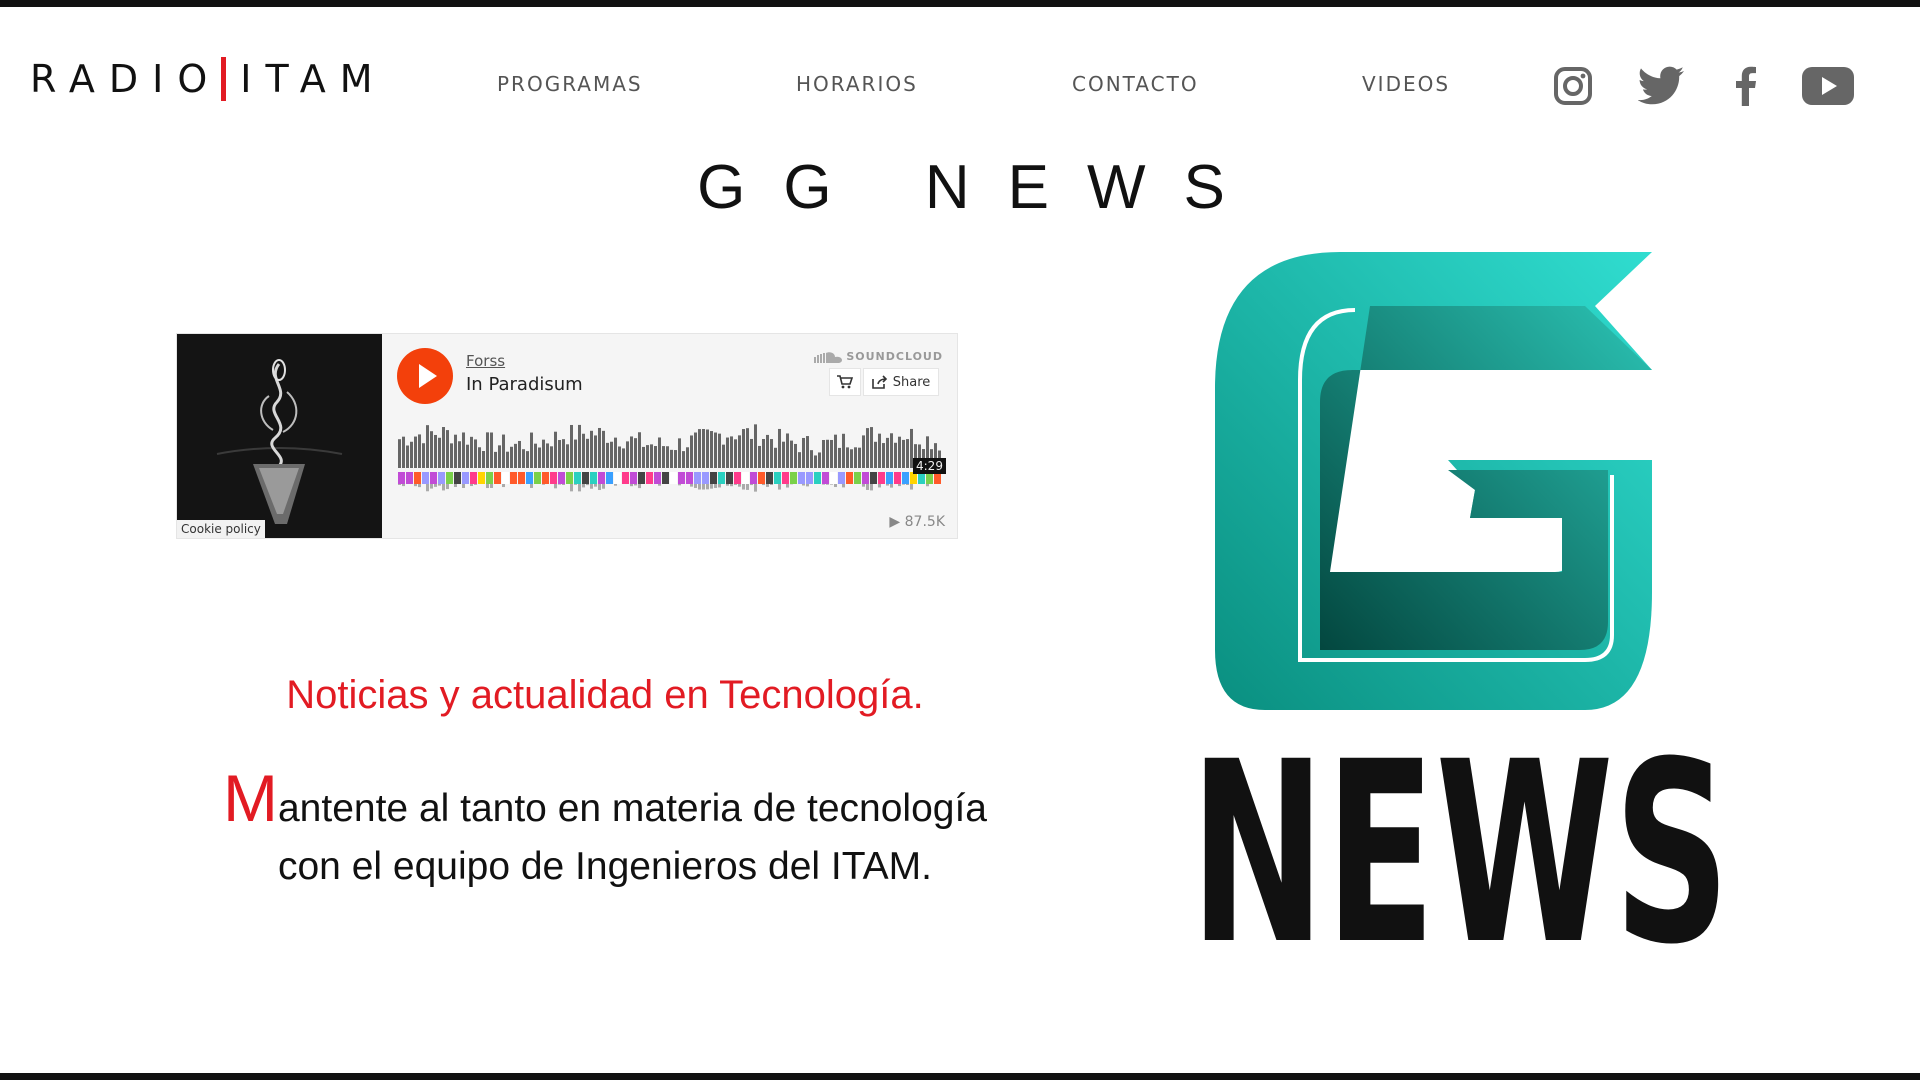 This screenshot has width=1920, height=1080. I want to click on share-label: Share, so click(911, 382).